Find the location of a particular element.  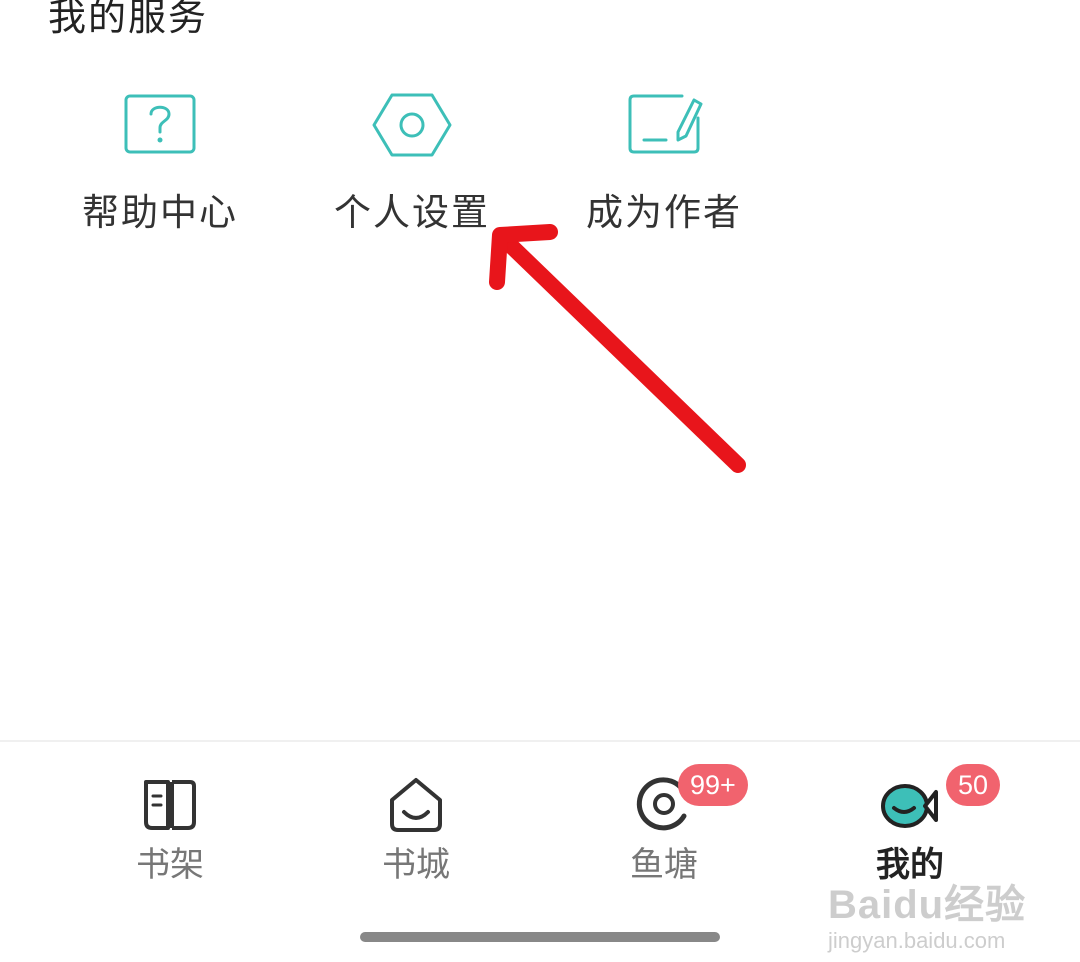

tab-label: 书架 is located at coordinates (170, 865).